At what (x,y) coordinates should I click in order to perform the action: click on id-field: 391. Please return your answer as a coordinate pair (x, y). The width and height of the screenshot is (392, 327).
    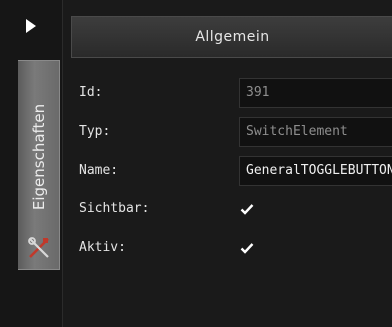
    Looking at the image, I should click on (315, 93).